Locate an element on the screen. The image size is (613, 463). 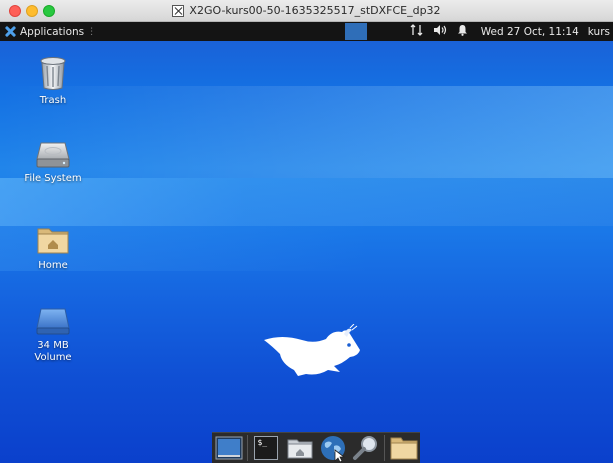
dock-folder is located at coordinates (403, 448).